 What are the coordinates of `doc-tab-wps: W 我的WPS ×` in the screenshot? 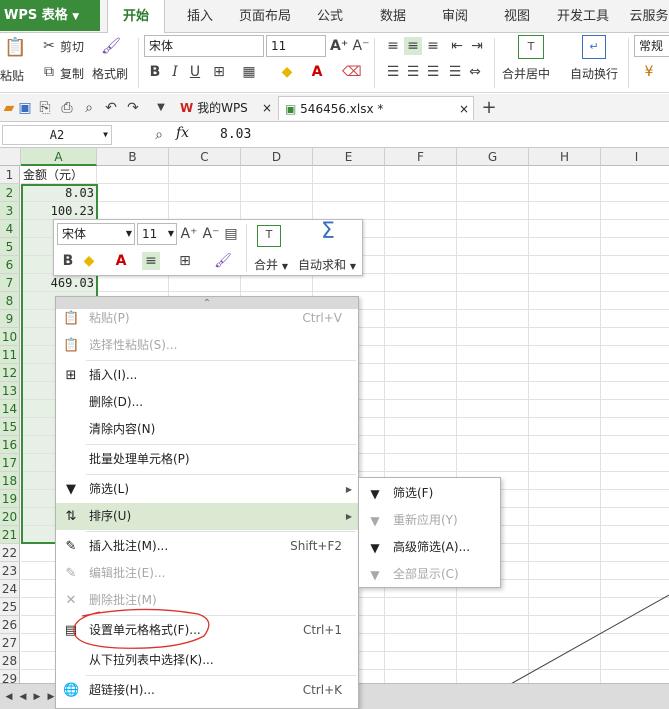 It's located at (225, 108).